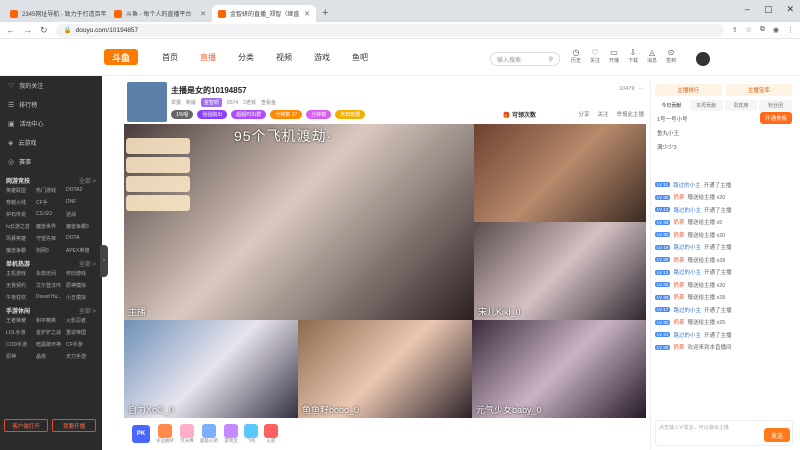  What do you see at coordinates (81, 344) in the screenshot?
I see `category-link: CF手游` at bounding box center [81, 344].